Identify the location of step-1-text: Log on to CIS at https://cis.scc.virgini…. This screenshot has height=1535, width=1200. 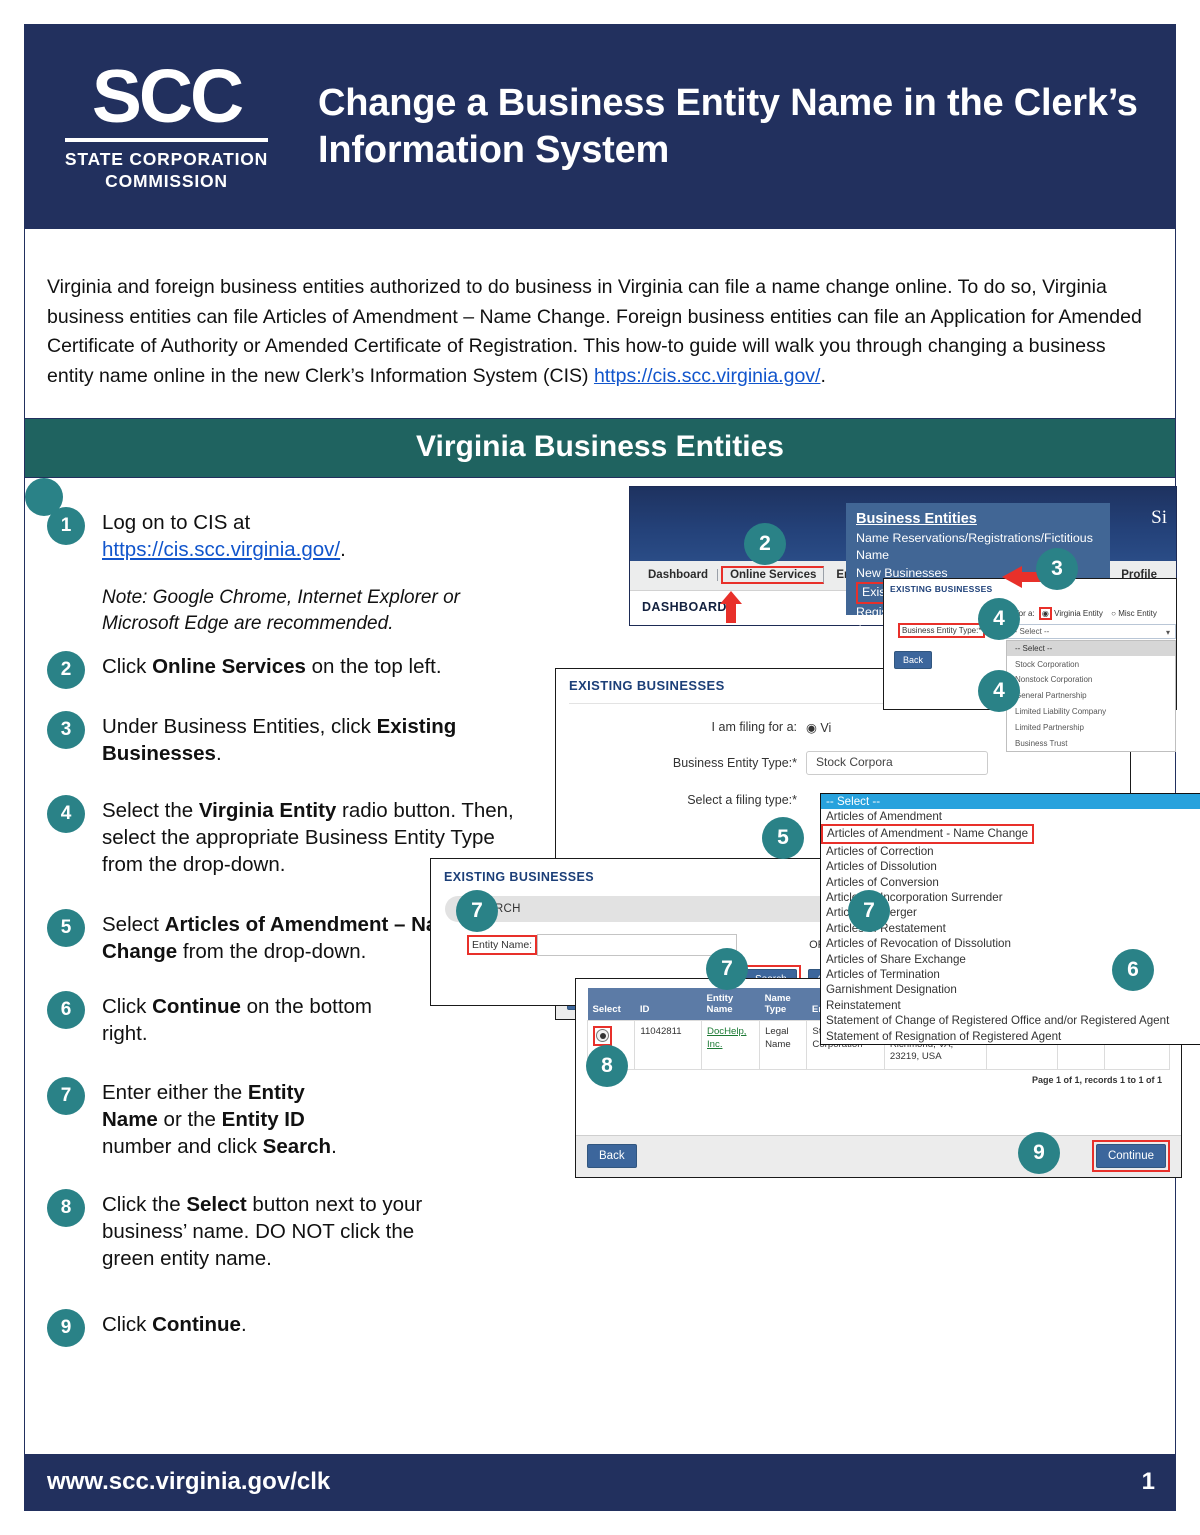
(309, 571).